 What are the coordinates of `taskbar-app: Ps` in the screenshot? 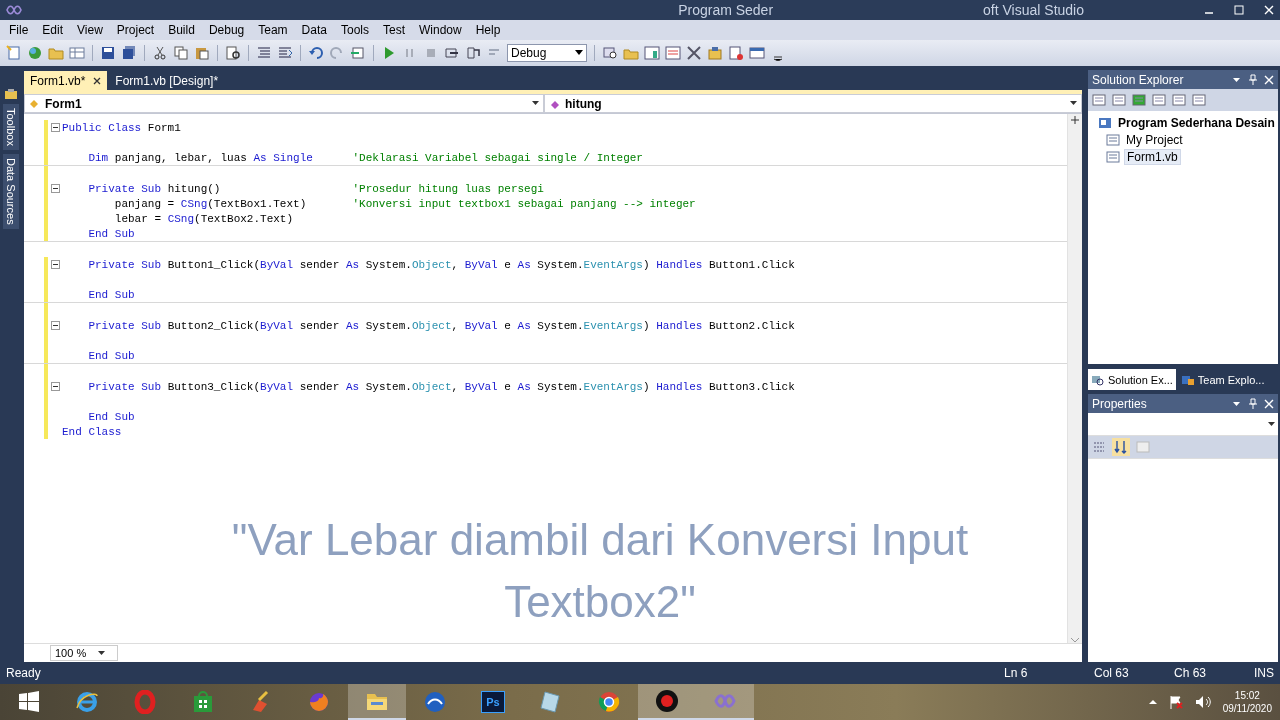 It's located at (493, 702).